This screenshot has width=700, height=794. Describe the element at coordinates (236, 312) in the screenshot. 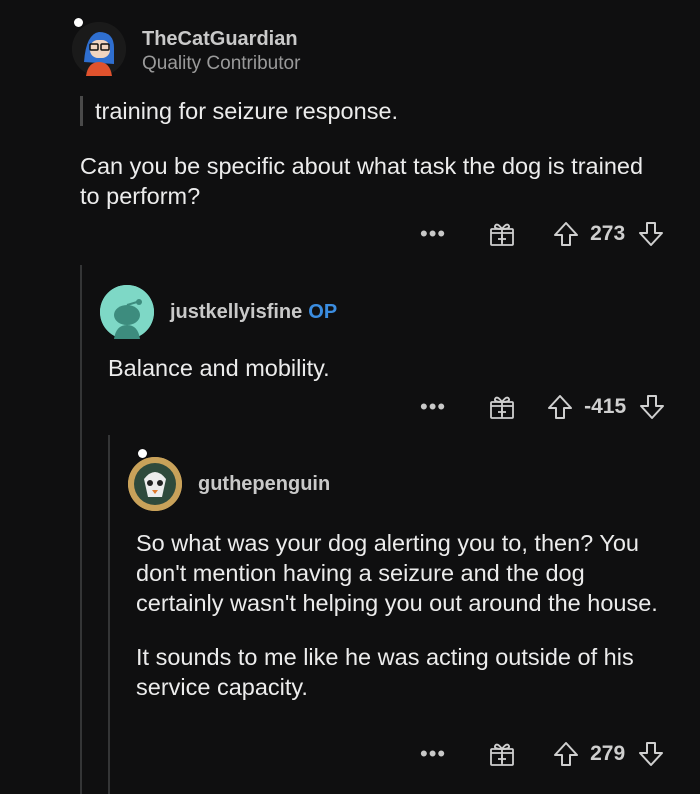

I see `username: justkellyisfine` at that location.